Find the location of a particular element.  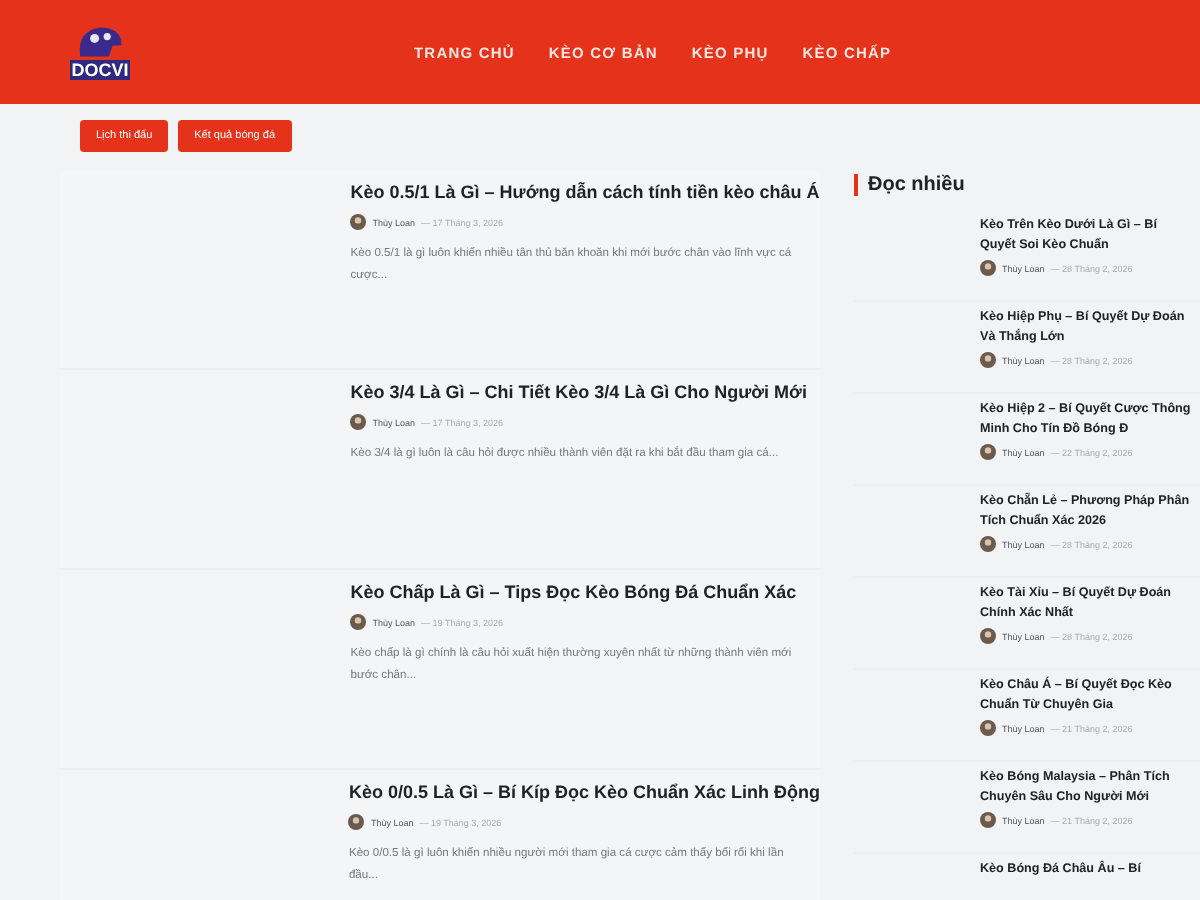

post-title: Kèo 0/0.5 Là Gì – Bí Kíp Đọc Kèo Chuẩn Xác Linh Động is located at coordinates (584, 792).